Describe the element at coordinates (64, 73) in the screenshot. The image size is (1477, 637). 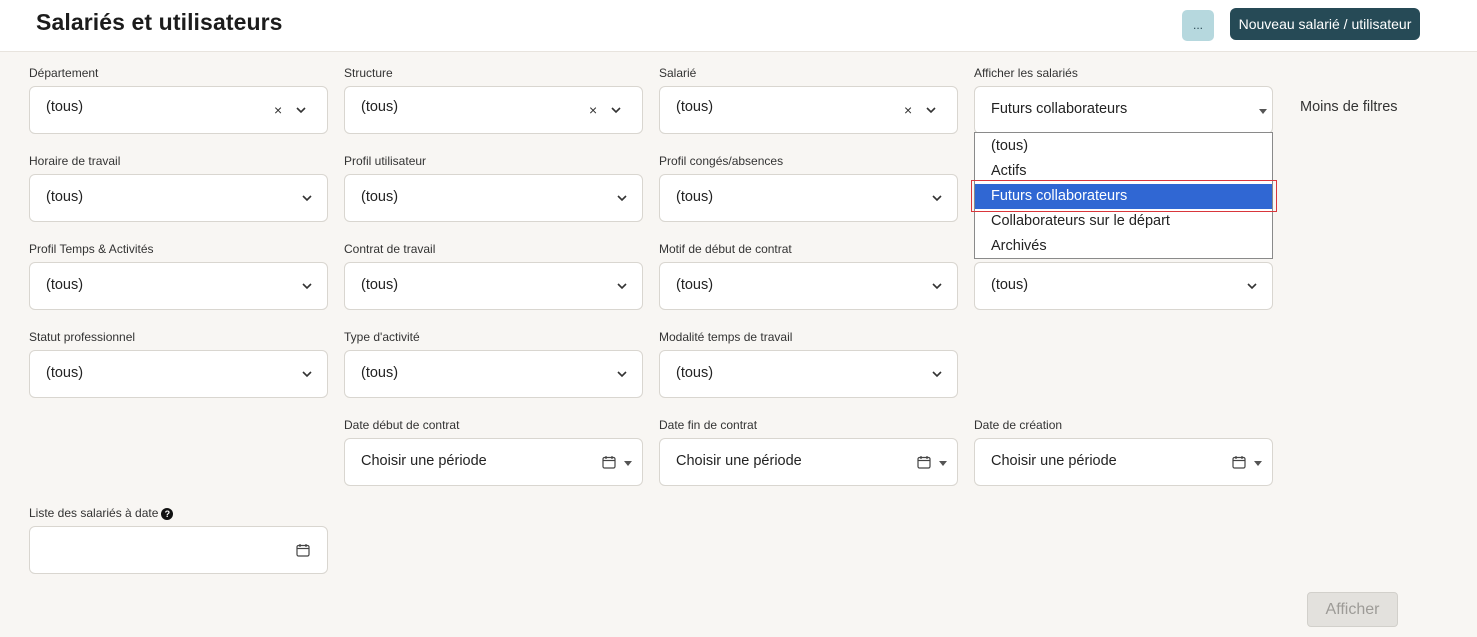
I see `field-label: Département` at that location.